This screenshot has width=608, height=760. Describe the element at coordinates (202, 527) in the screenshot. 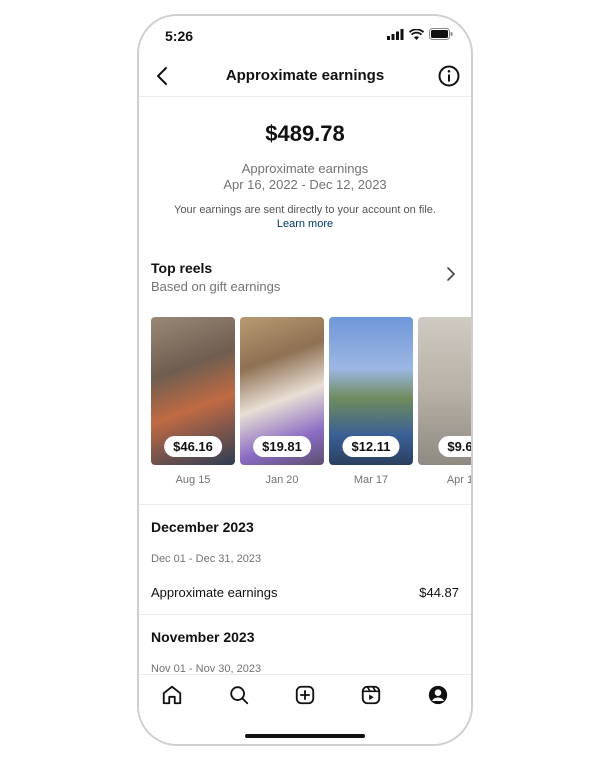

I see `month-title: December 2023` at that location.